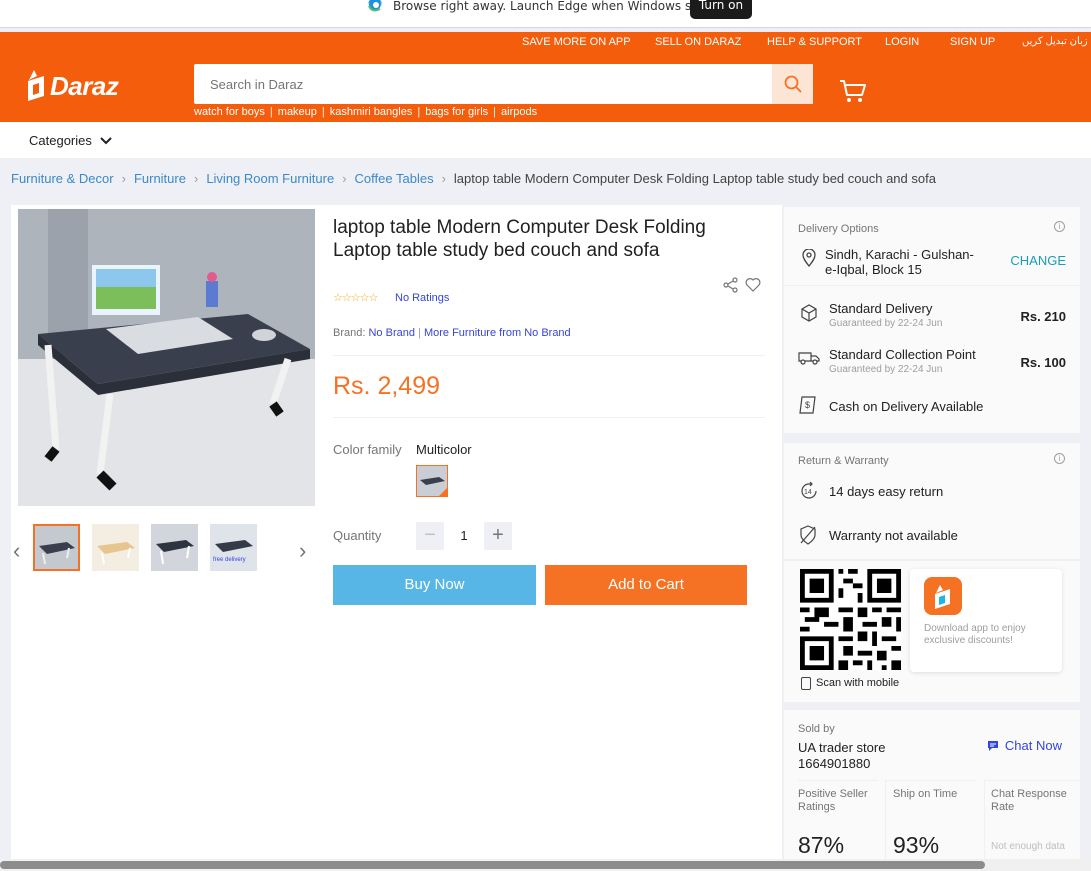  What do you see at coordinates (868, 756) in the screenshot?
I see `seller-name: UA trader store 1664901880` at bounding box center [868, 756].